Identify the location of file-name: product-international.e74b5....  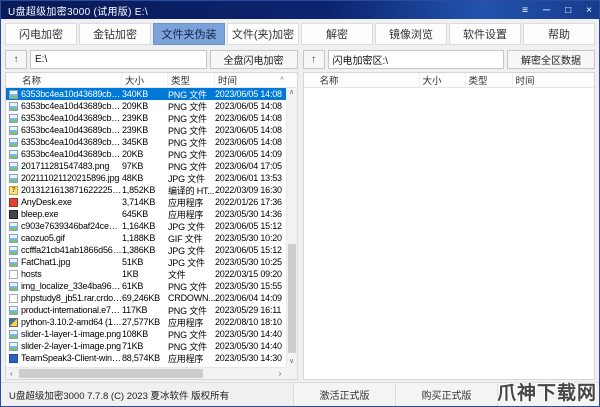
(71, 310).